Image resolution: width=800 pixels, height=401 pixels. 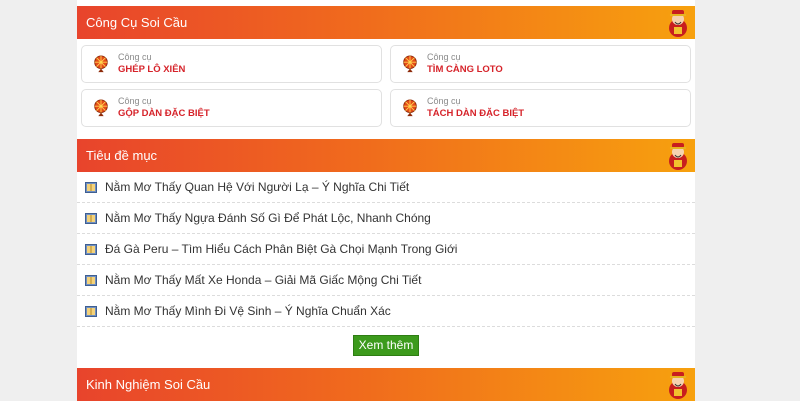 I want to click on section-title: Công Cụ Soi Cầu, so click(x=137, y=22).